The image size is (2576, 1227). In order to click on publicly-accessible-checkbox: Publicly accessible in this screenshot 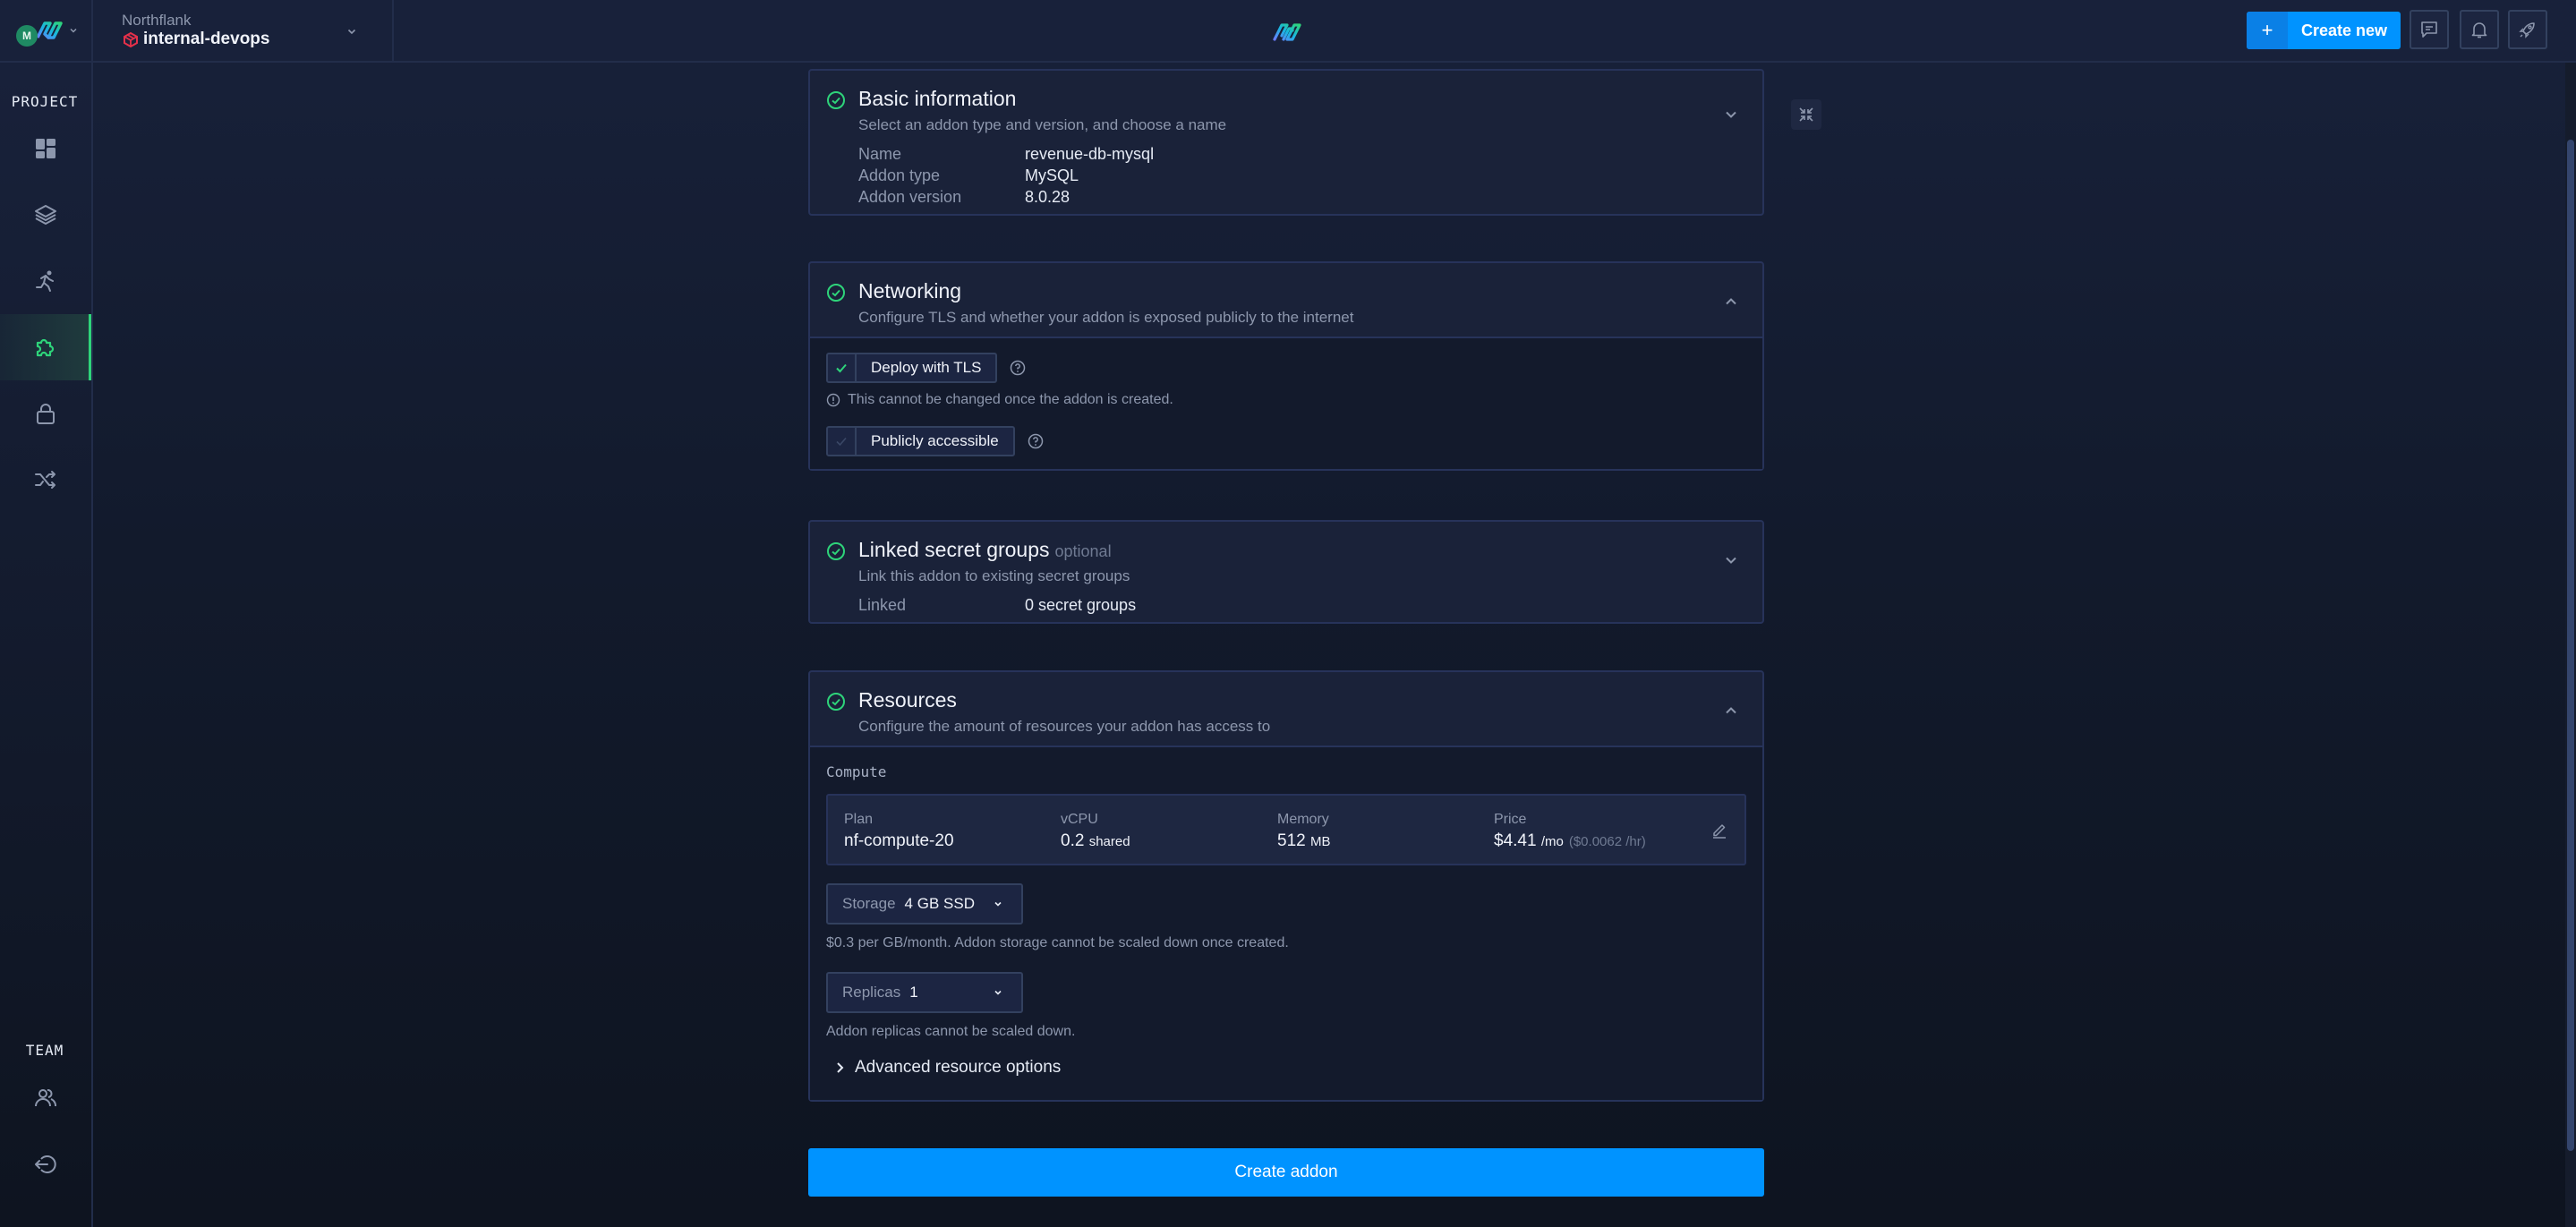, I will do `click(920, 441)`.